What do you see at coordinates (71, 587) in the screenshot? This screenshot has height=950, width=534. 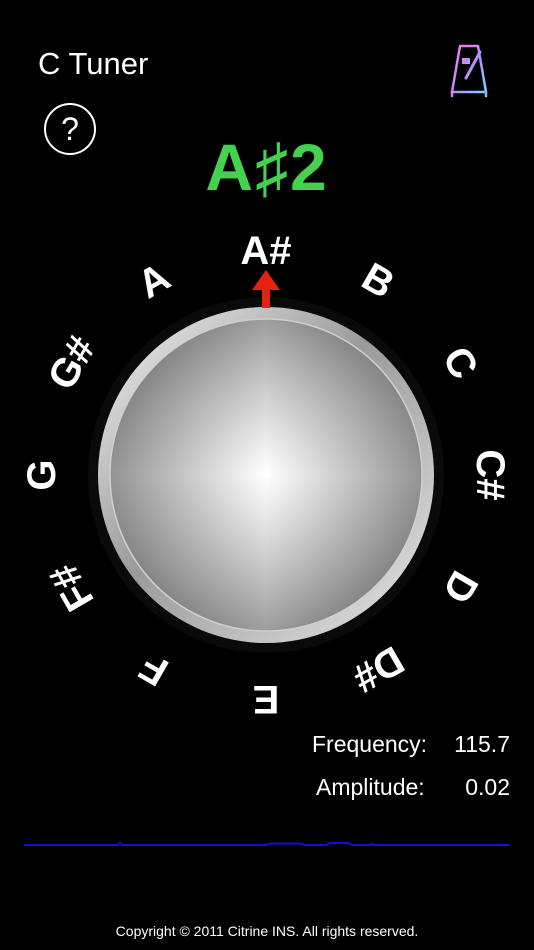 I see `note-label-f-sharp: F#` at bounding box center [71, 587].